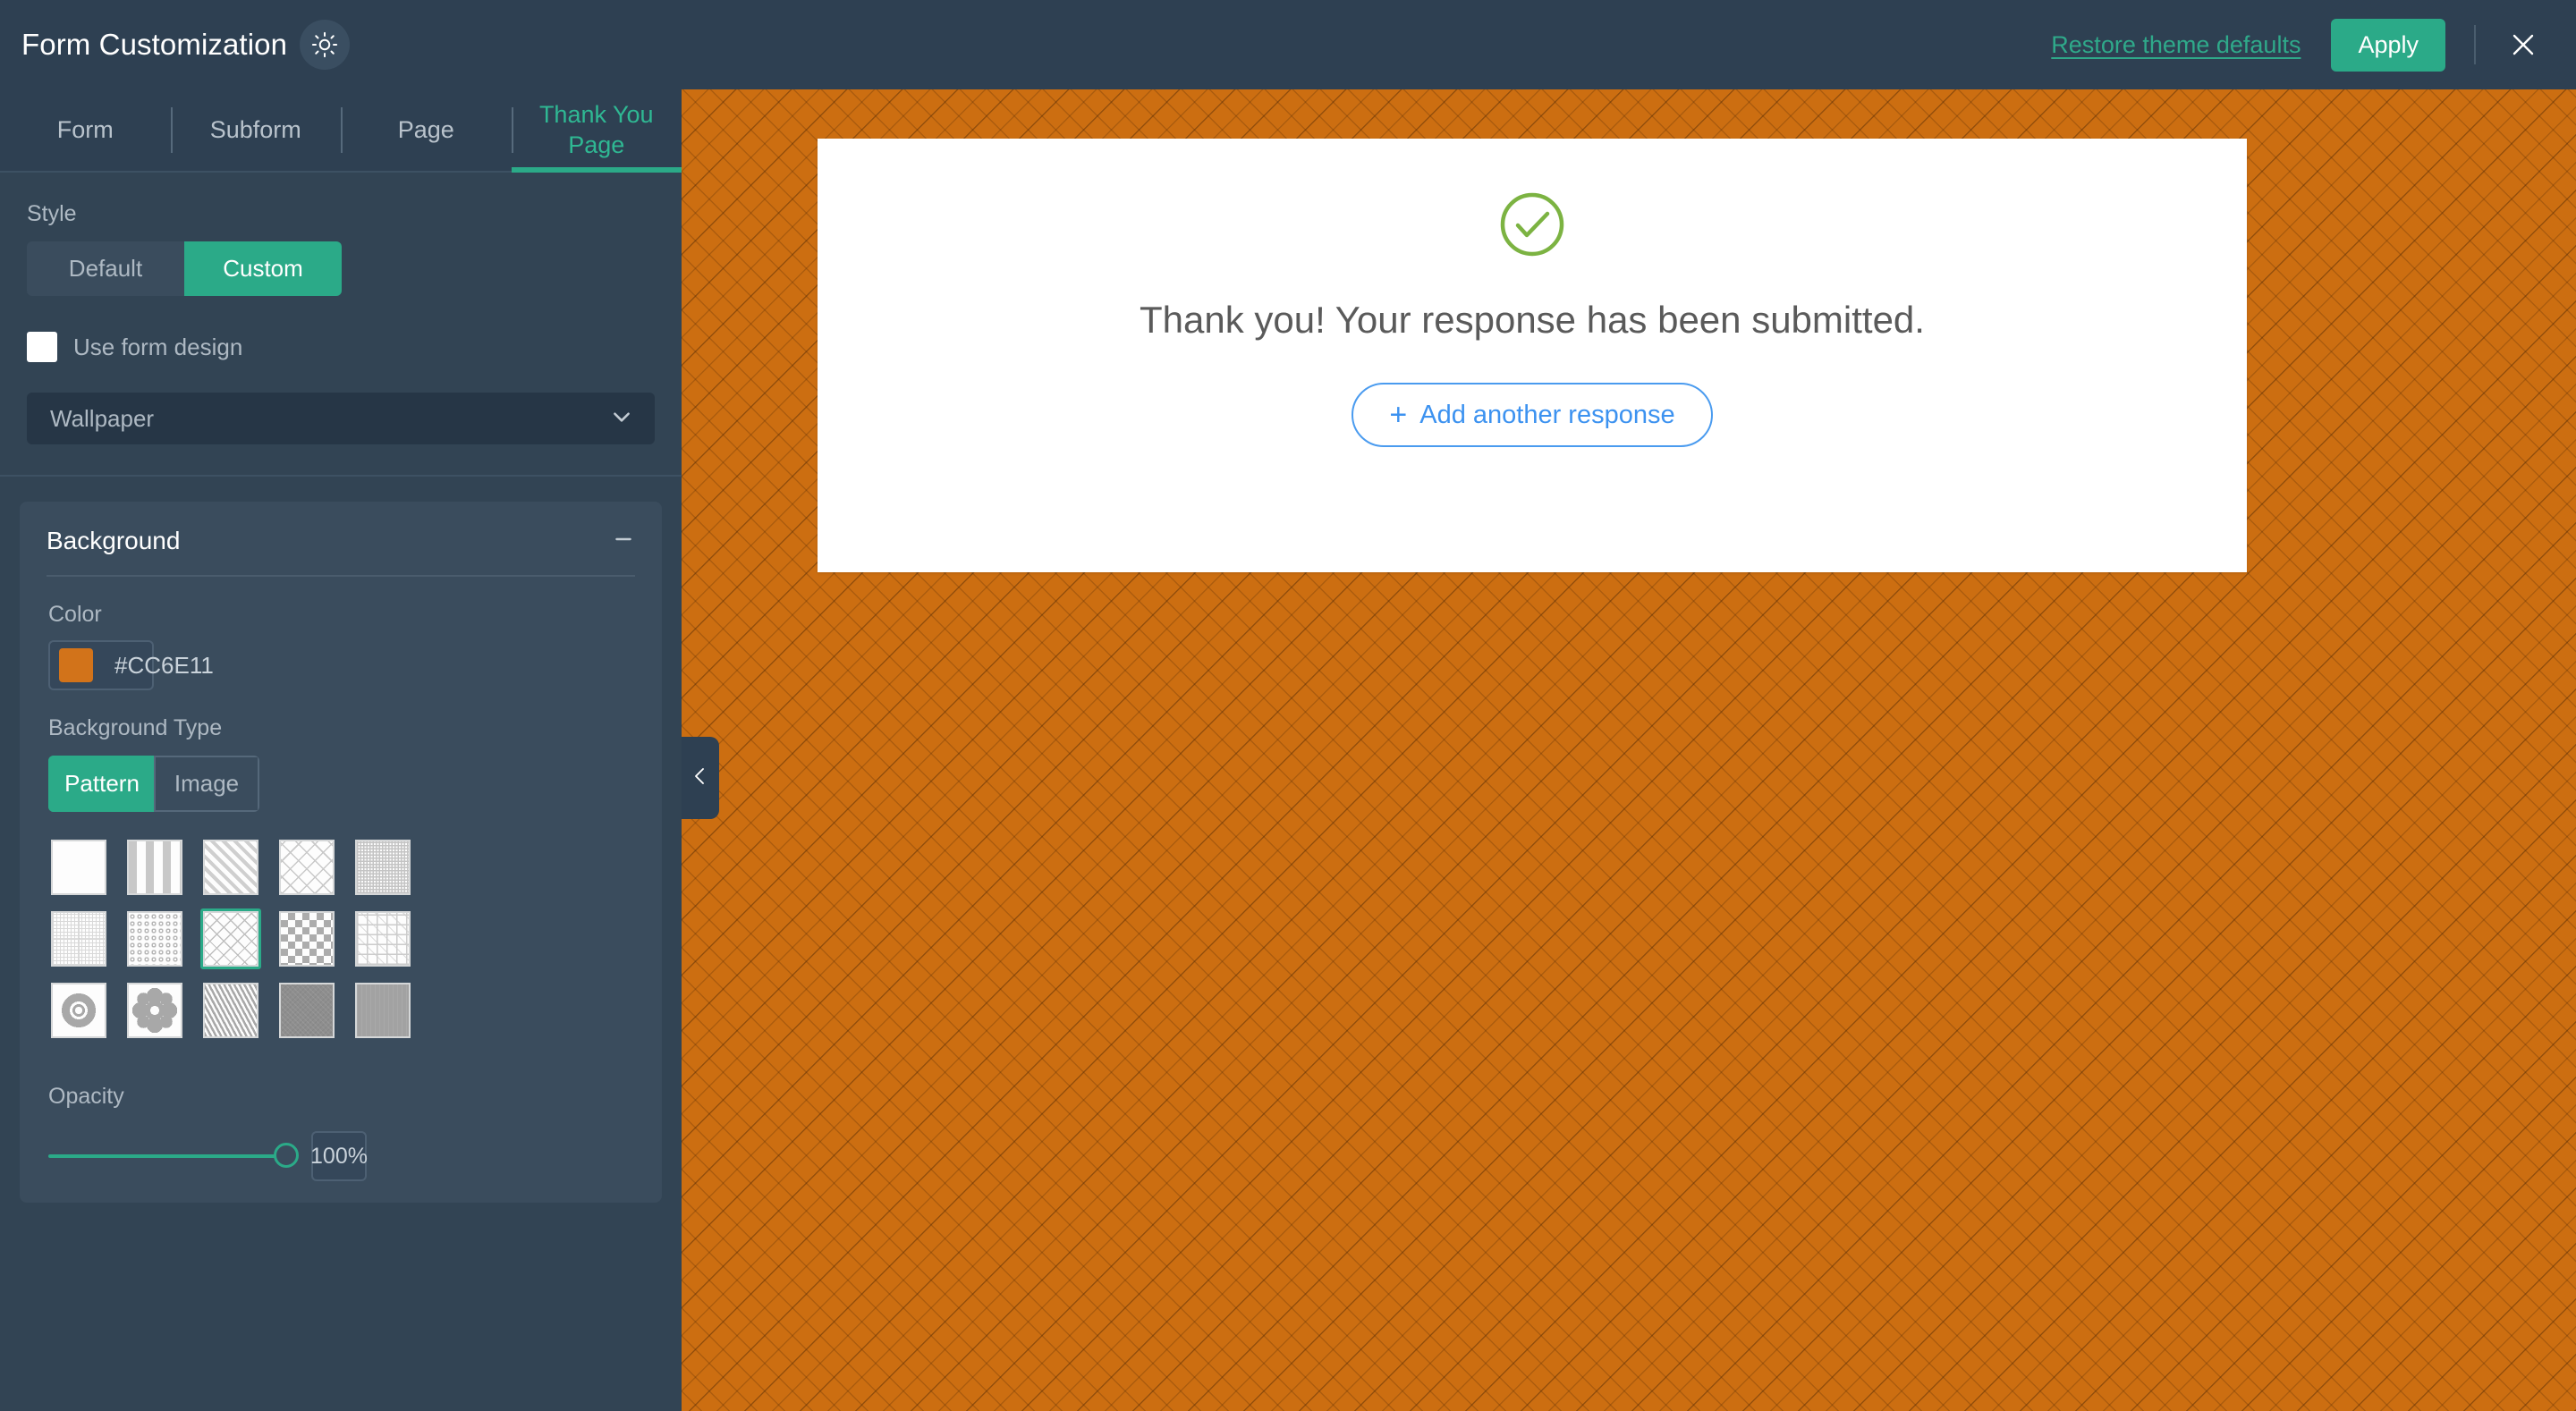 The width and height of the screenshot is (2576, 1411). I want to click on opacity-slider-thumb, so click(286, 1155).